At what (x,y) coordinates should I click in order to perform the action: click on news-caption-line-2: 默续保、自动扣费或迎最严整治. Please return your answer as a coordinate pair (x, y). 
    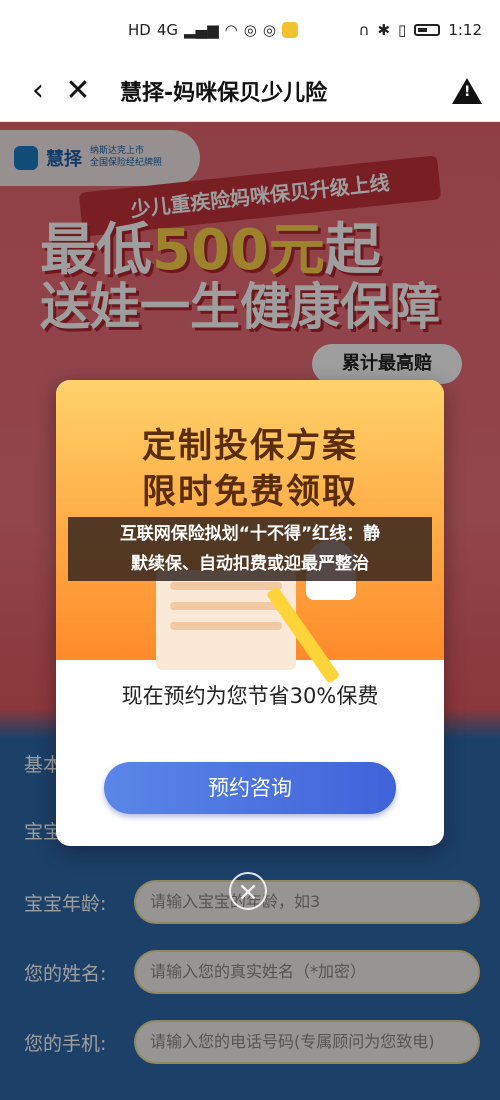
    Looking at the image, I should click on (250, 564).